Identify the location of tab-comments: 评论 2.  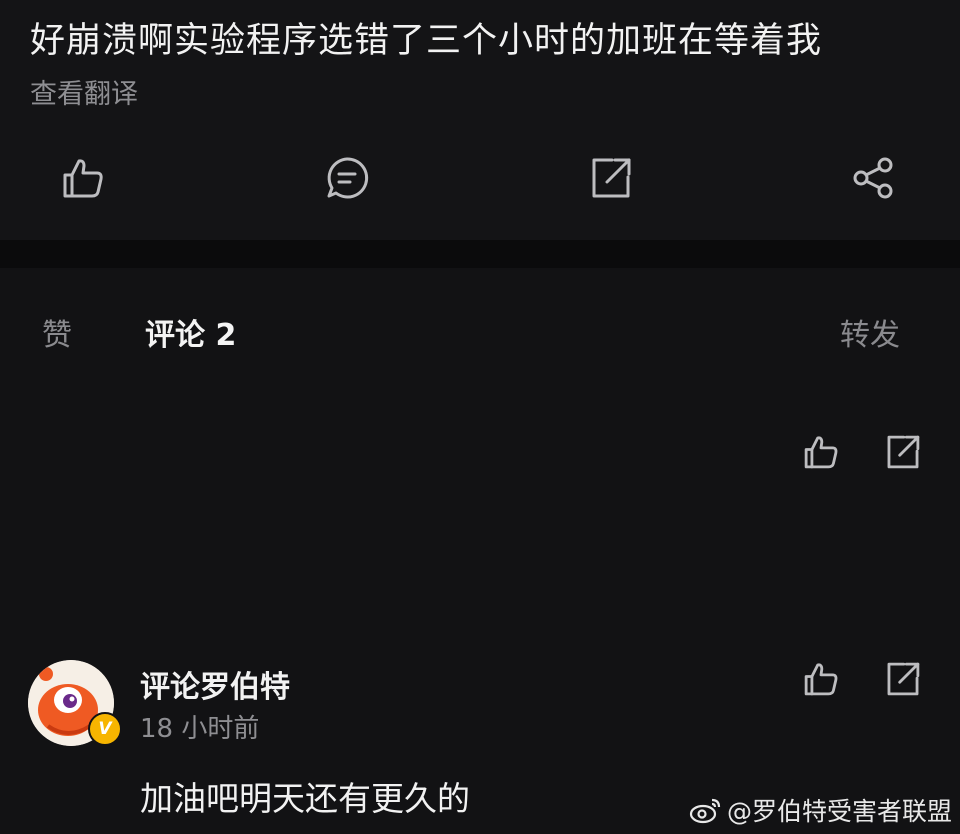
(190, 332).